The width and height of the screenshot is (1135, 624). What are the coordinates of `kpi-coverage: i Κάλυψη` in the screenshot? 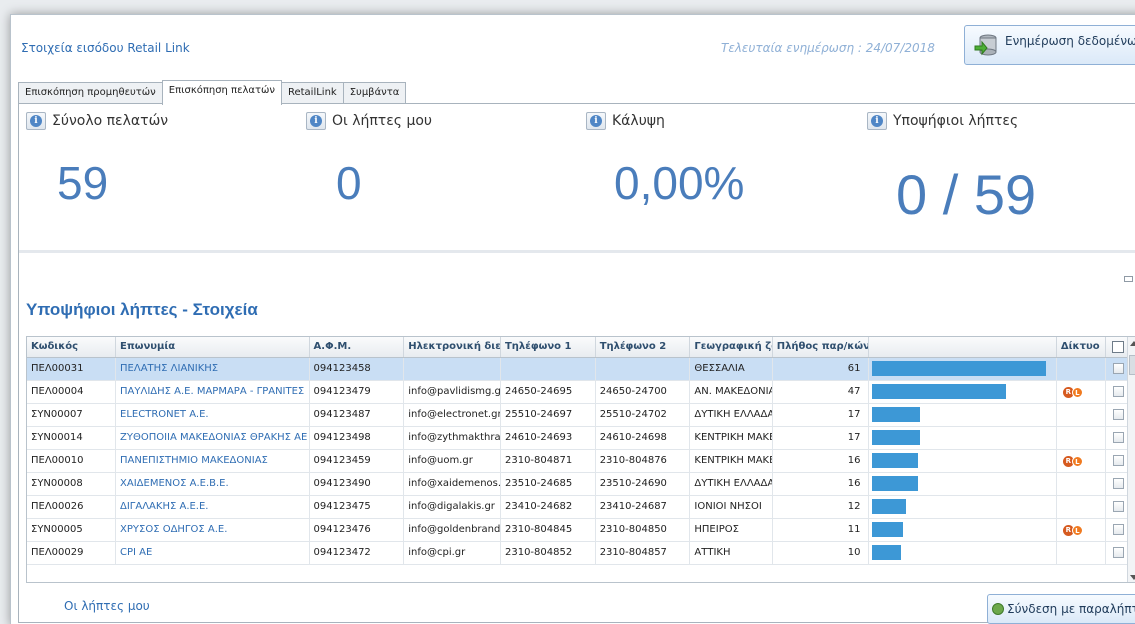 It's located at (625, 121).